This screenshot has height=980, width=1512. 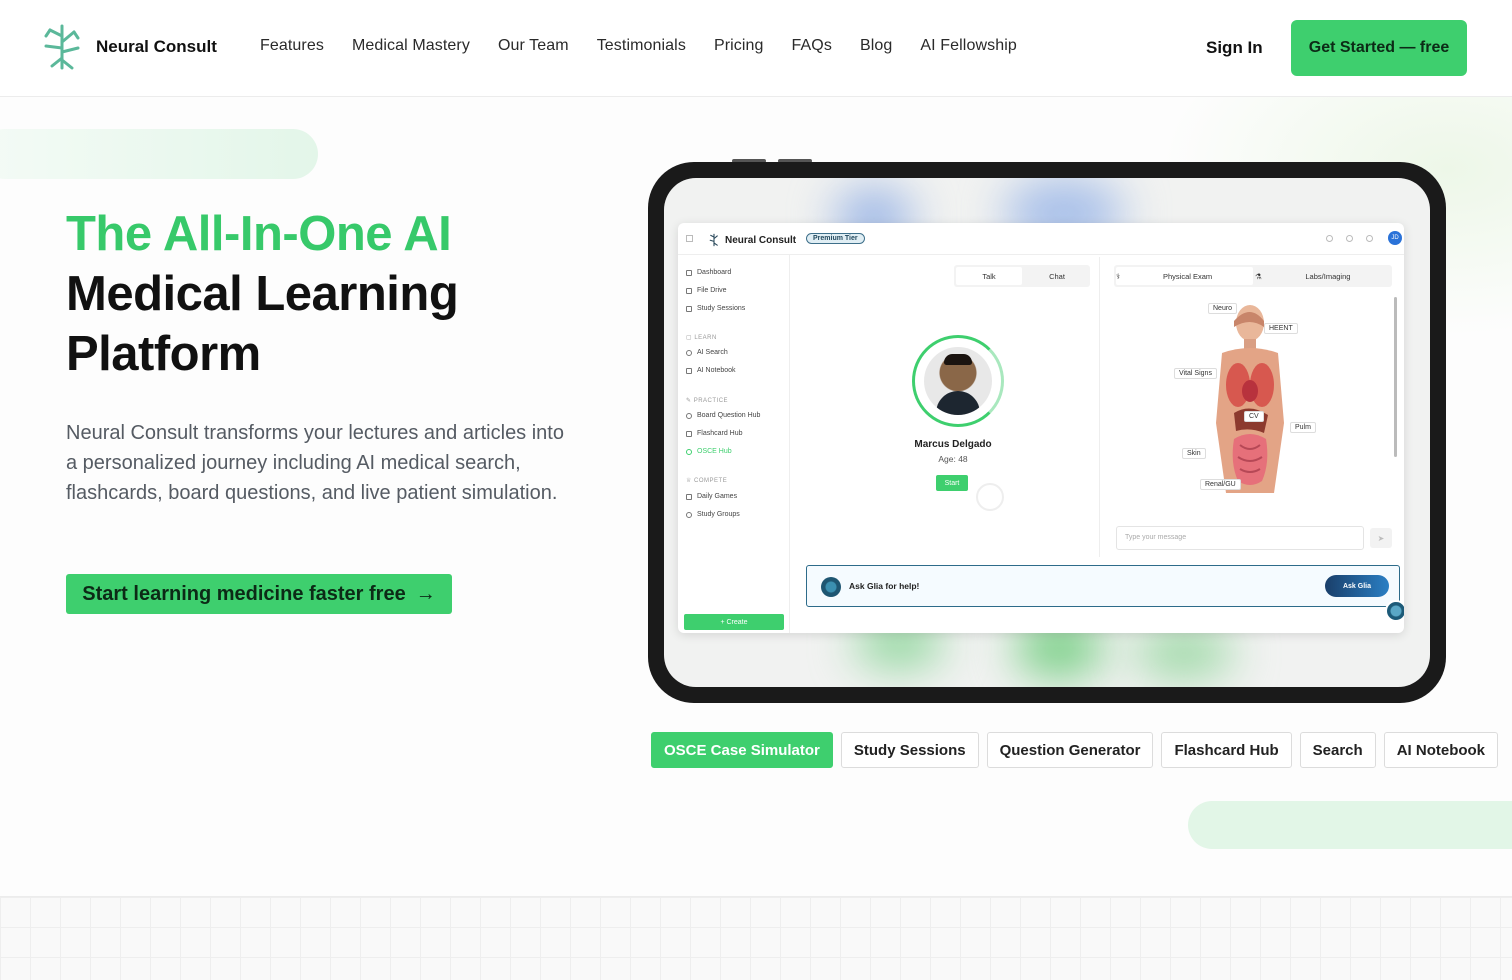 What do you see at coordinates (425, 593) in the screenshot?
I see `arrow-right-icon: →` at bounding box center [425, 593].